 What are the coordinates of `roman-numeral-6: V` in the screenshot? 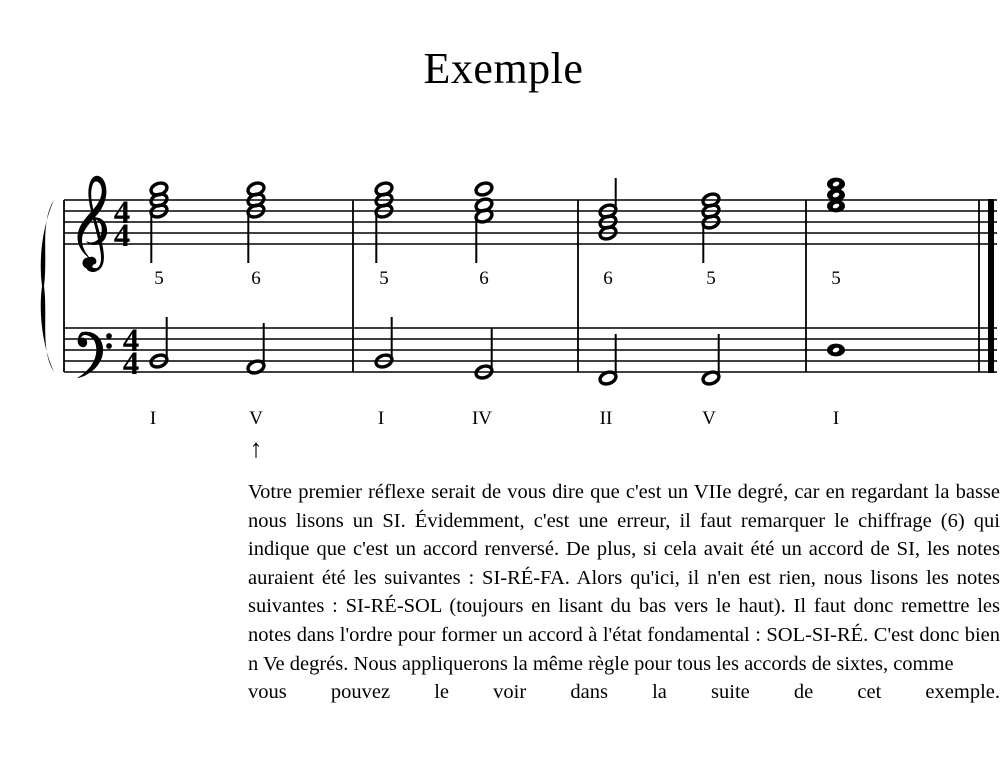 It's located at (709, 418).